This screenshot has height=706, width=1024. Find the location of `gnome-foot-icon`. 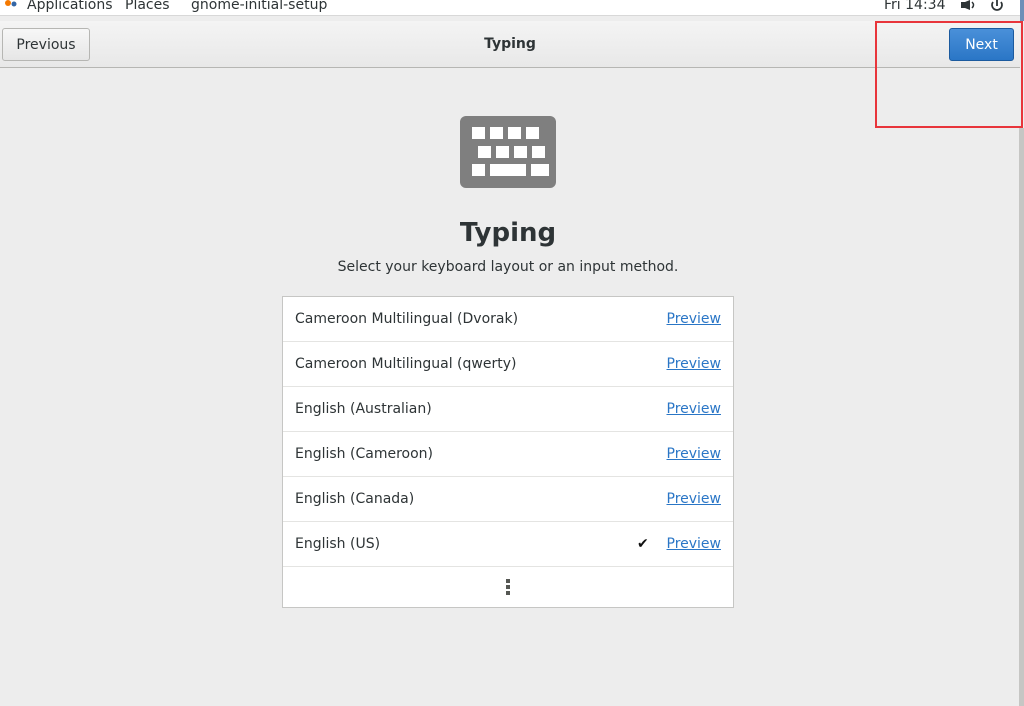

gnome-foot-icon is located at coordinates (11, 3).